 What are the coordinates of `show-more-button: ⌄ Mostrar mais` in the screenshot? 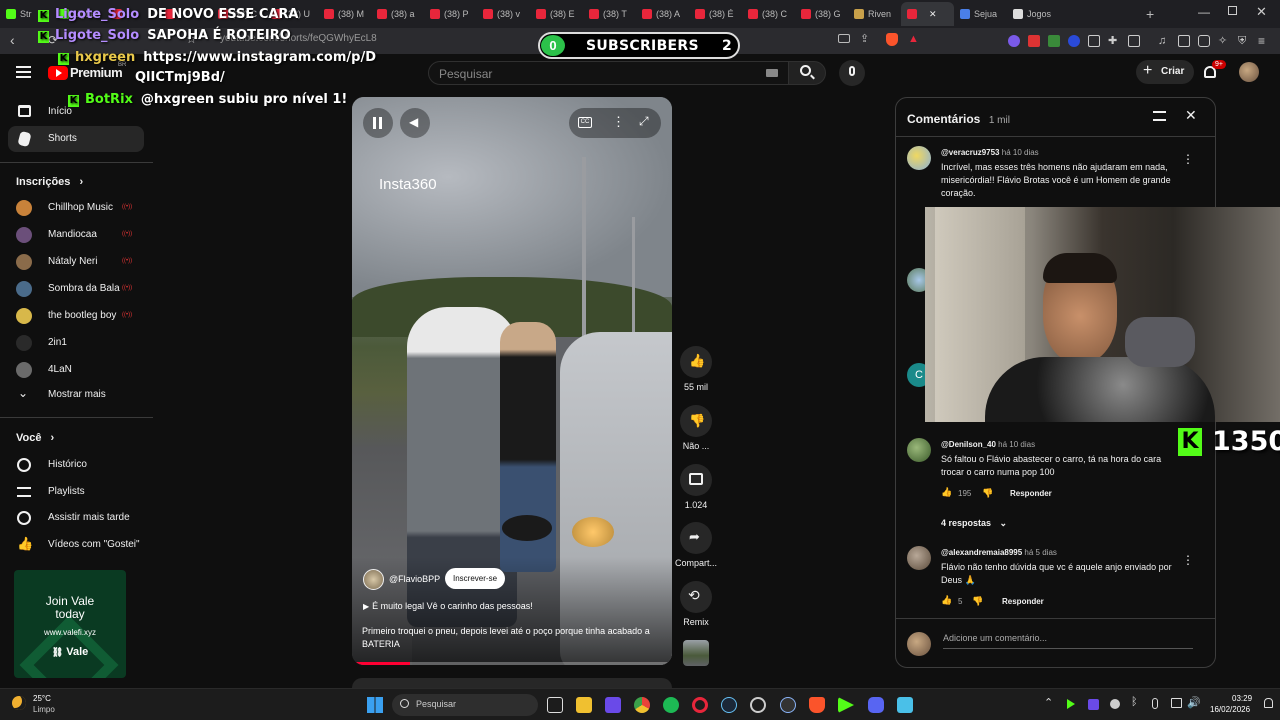 It's located at (76, 395).